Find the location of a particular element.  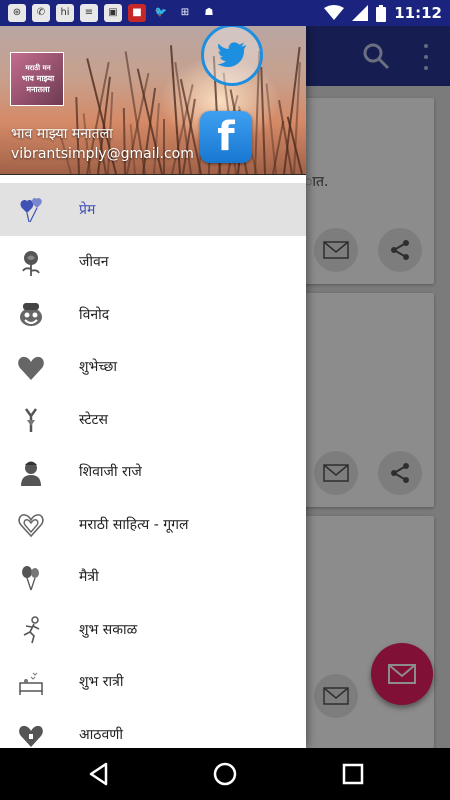

drawer-item-label: शुभ सकाळ is located at coordinates (108, 629).